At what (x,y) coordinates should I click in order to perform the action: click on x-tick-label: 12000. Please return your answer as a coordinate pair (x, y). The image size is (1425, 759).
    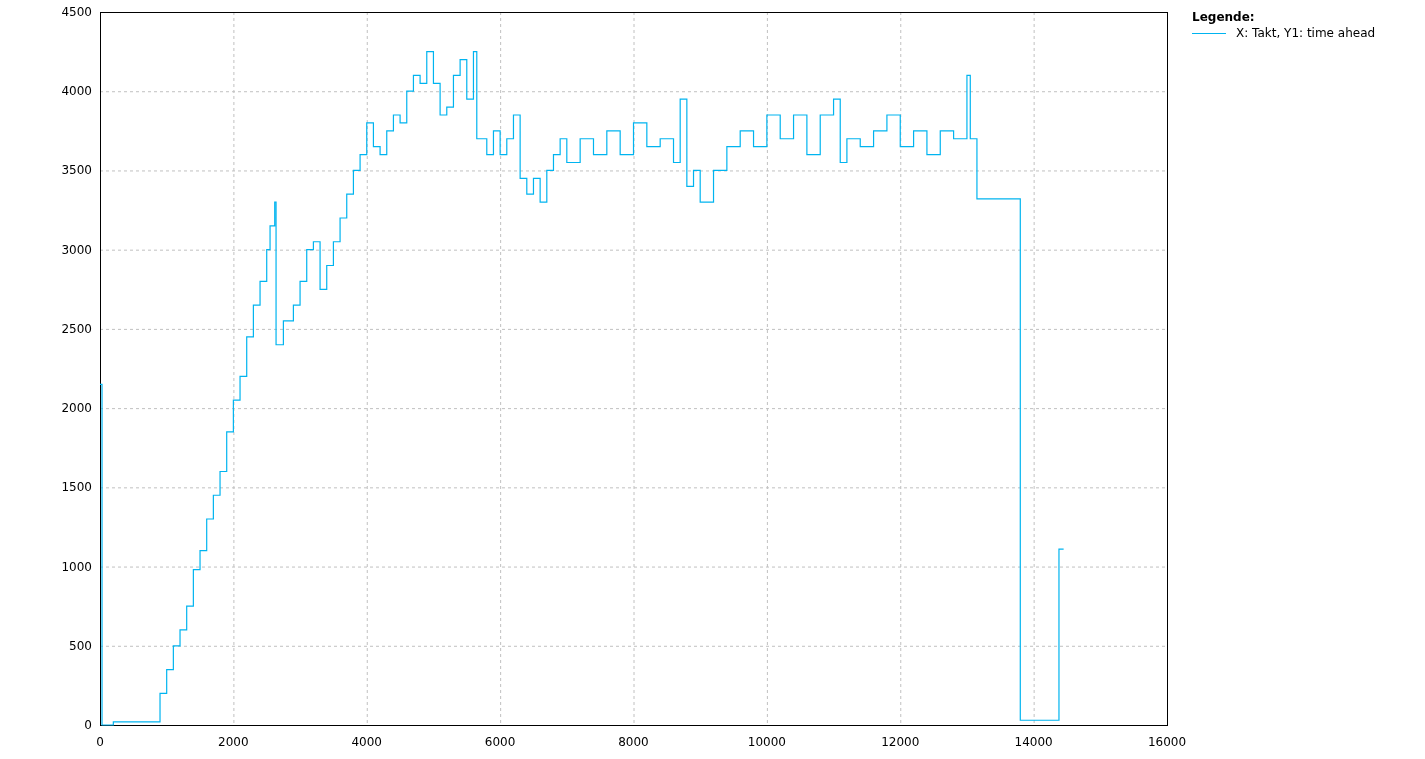
    Looking at the image, I should click on (900, 742).